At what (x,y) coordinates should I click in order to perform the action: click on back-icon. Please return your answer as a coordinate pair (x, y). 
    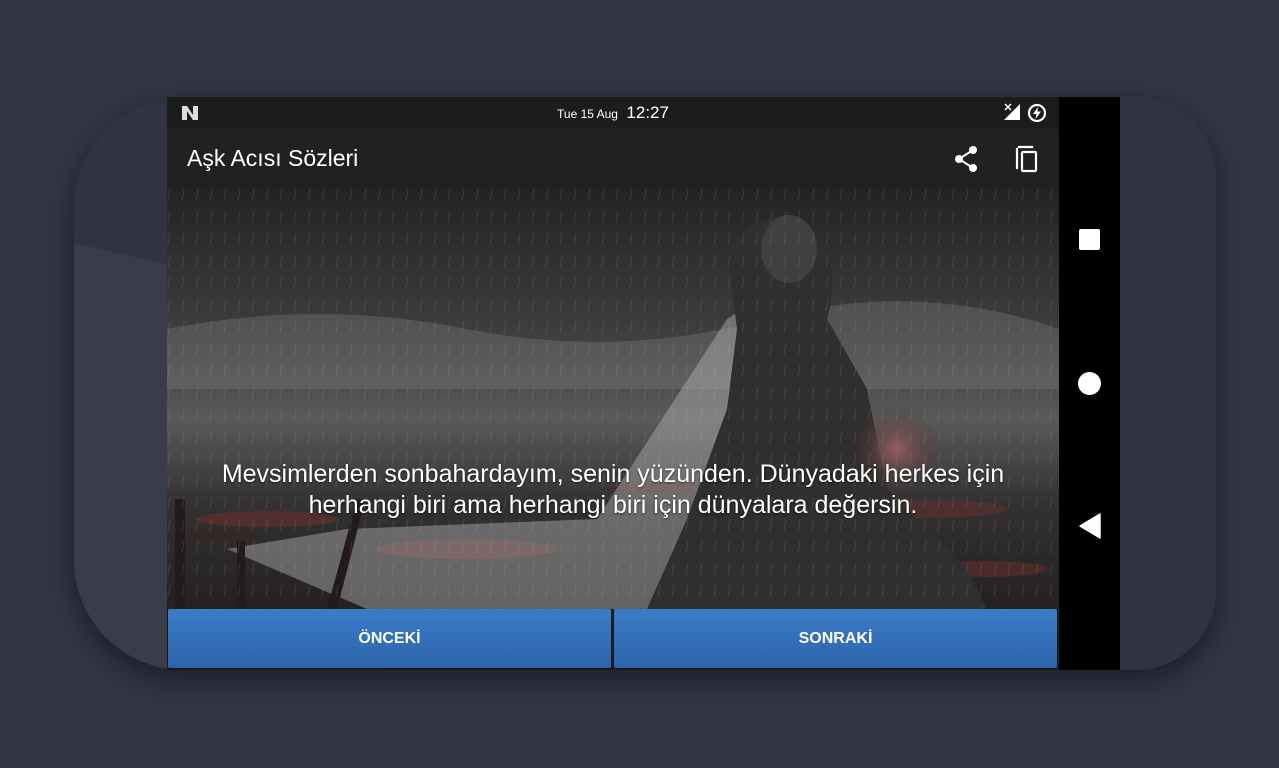
    Looking at the image, I should click on (1090, 526).